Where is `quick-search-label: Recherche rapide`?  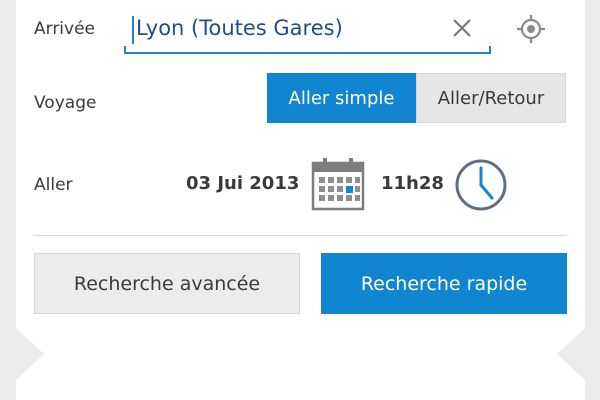
quick-search-label: Recherche rapide is located at coordinates (444, 283).